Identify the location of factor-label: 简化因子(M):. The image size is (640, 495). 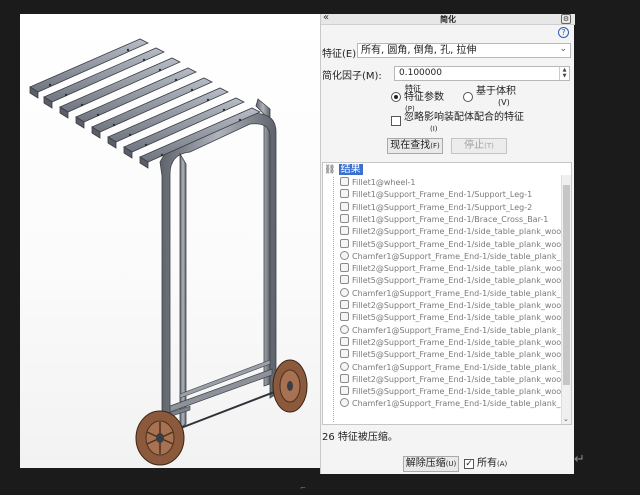
(352, 76).